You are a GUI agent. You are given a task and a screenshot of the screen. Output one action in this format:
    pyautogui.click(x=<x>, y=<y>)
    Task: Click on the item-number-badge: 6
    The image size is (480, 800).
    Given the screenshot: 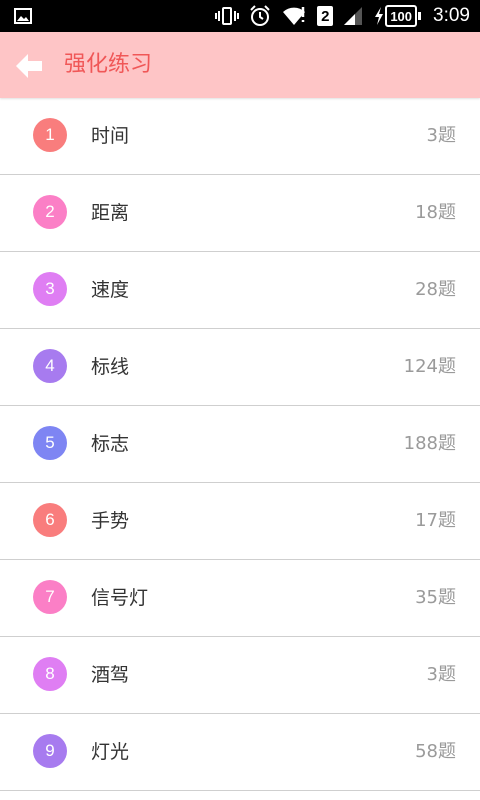 What is the action you would take?
    pyautogui.click(x=50, y=520)
    